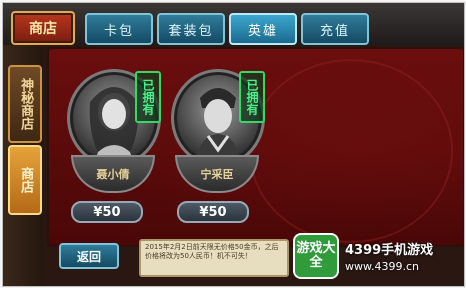 This screenshot has width=466, height=288. I want to click on tab-set-pack: 套装包, so click(191, 29).